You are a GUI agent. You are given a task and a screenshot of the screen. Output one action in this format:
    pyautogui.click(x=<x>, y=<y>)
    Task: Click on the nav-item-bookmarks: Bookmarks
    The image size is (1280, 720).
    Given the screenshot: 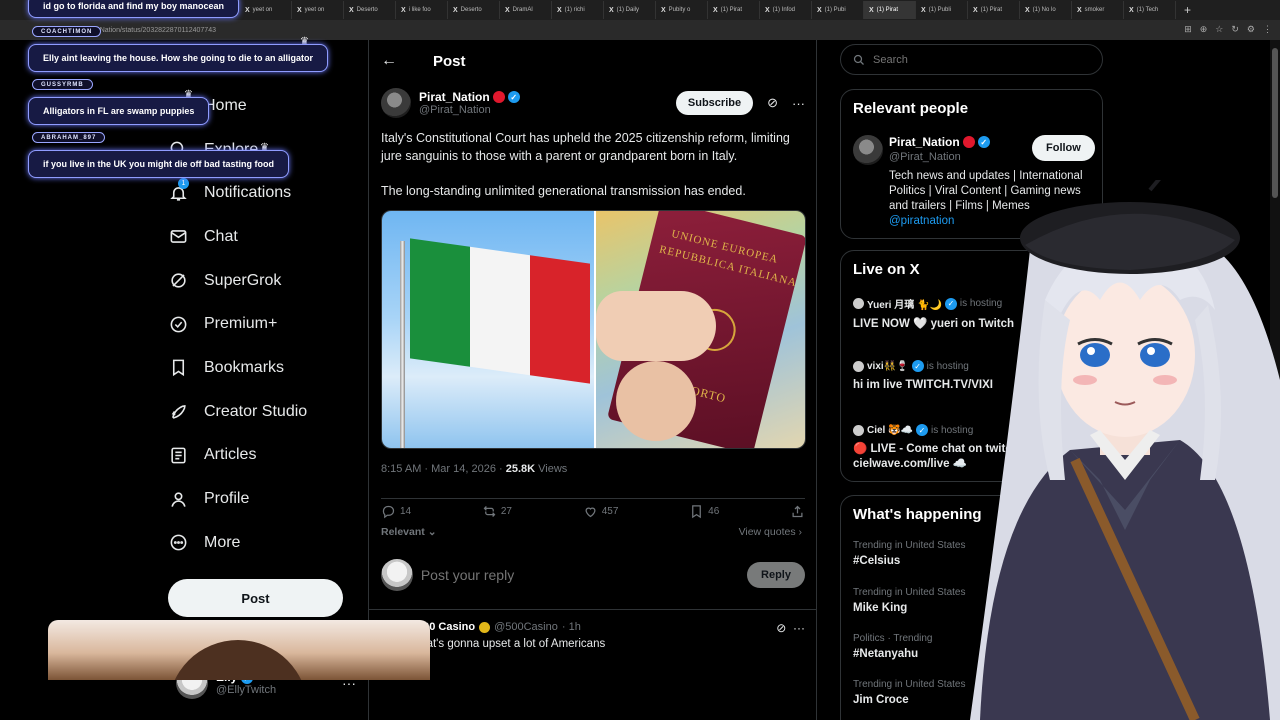 What is the action you would take?
    pyautogui.click(x=263, y=368)
    